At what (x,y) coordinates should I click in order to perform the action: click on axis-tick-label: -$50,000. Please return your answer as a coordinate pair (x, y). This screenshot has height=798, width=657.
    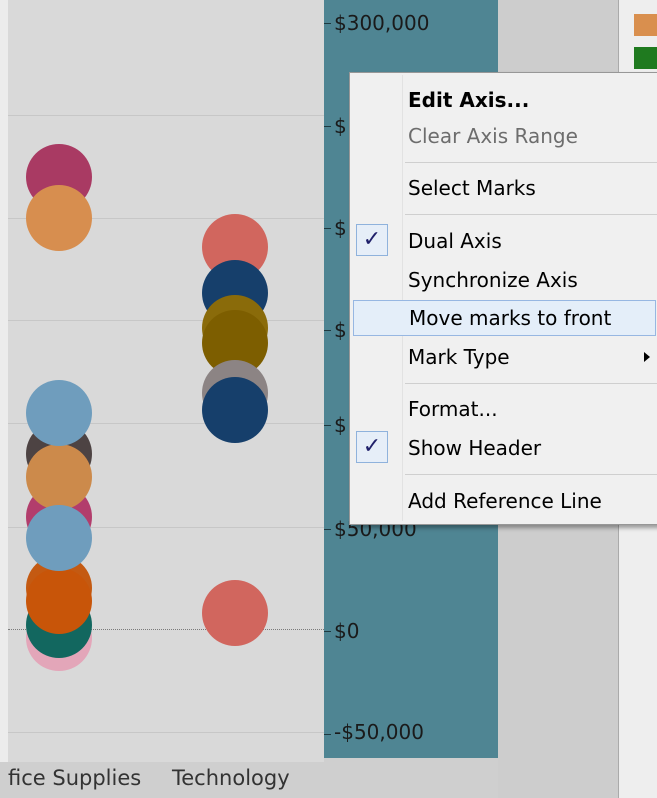
    Looking at the image, I should click on (379, 732).